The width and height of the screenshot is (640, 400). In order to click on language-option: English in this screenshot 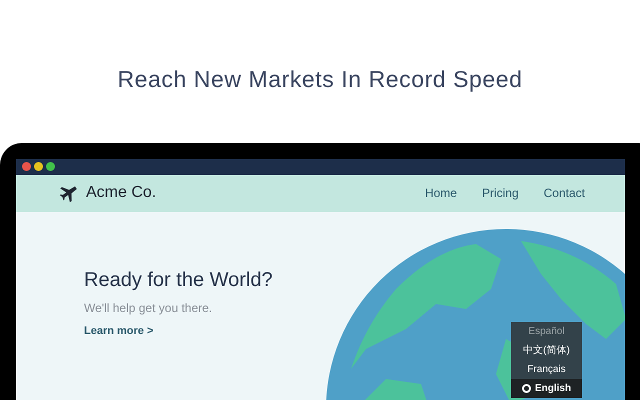, I will do `click(546, 388)`.